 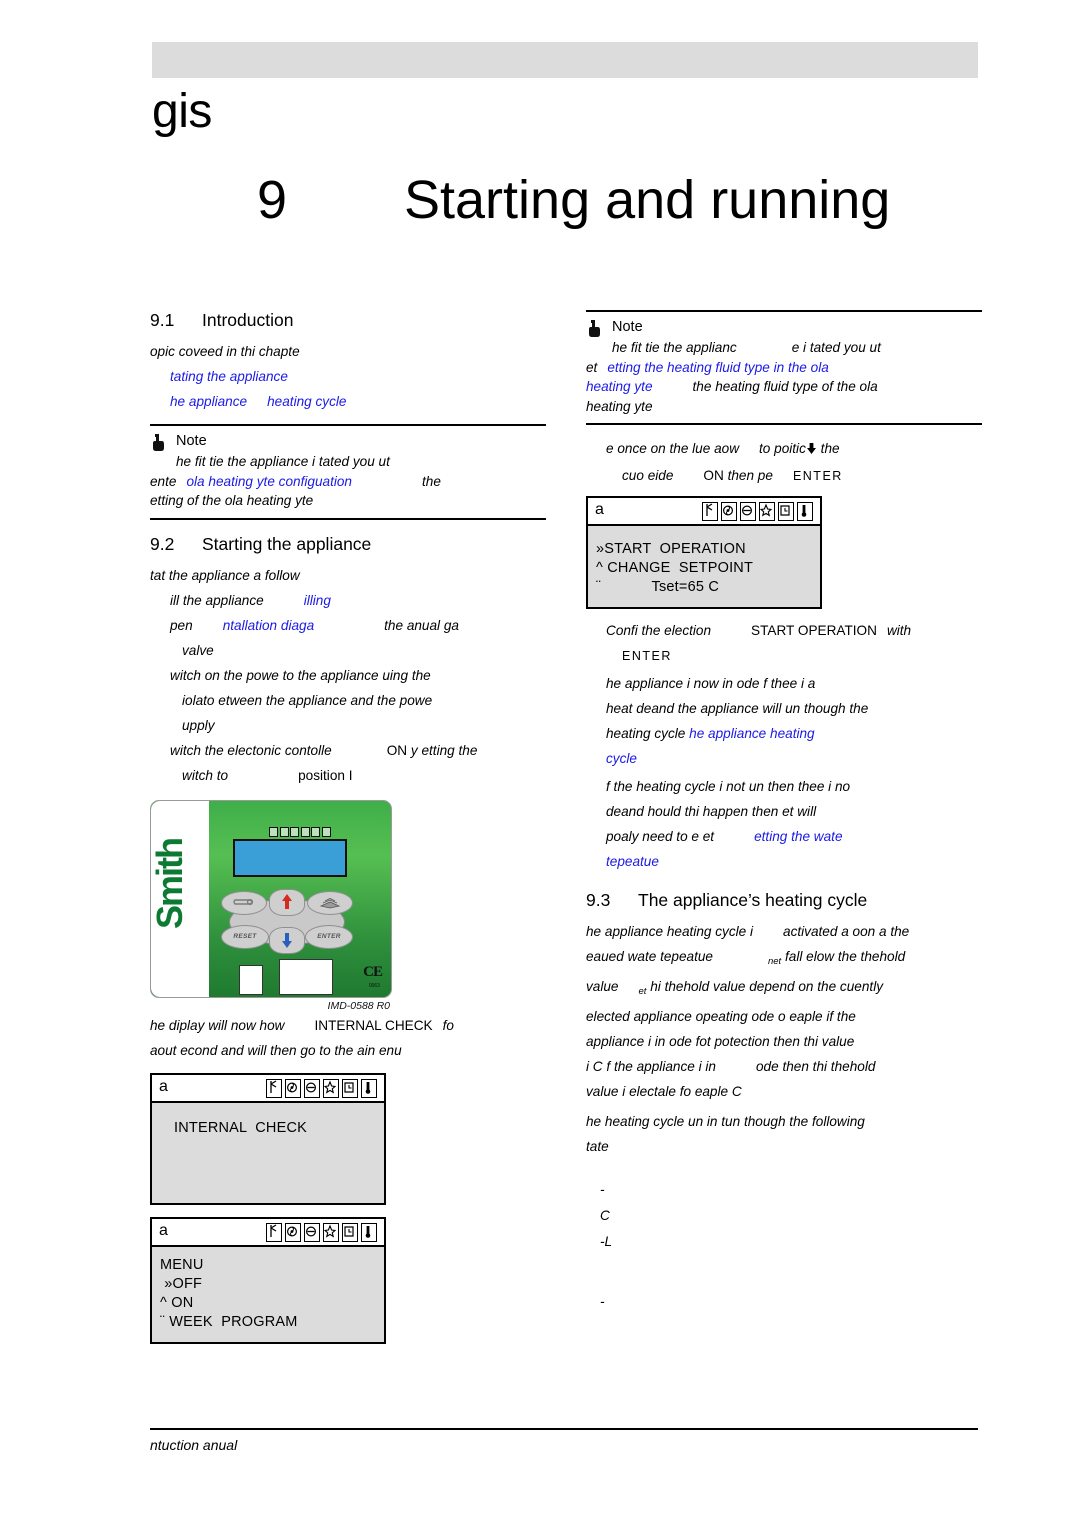 What do you see at coordinates (198, 725) in the screenshot?
I see `s92-step-3-l3: upply` at bounding box center [198, 725].